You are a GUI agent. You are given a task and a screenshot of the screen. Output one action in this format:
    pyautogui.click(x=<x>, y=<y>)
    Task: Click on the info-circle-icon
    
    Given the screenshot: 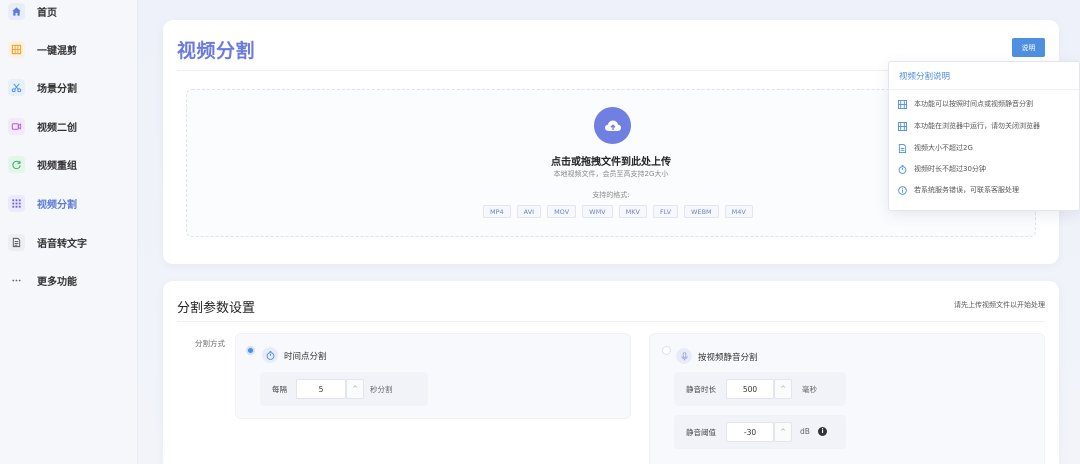 What is the action you would take?
    pyautogui.click(x=902, y=190)
    